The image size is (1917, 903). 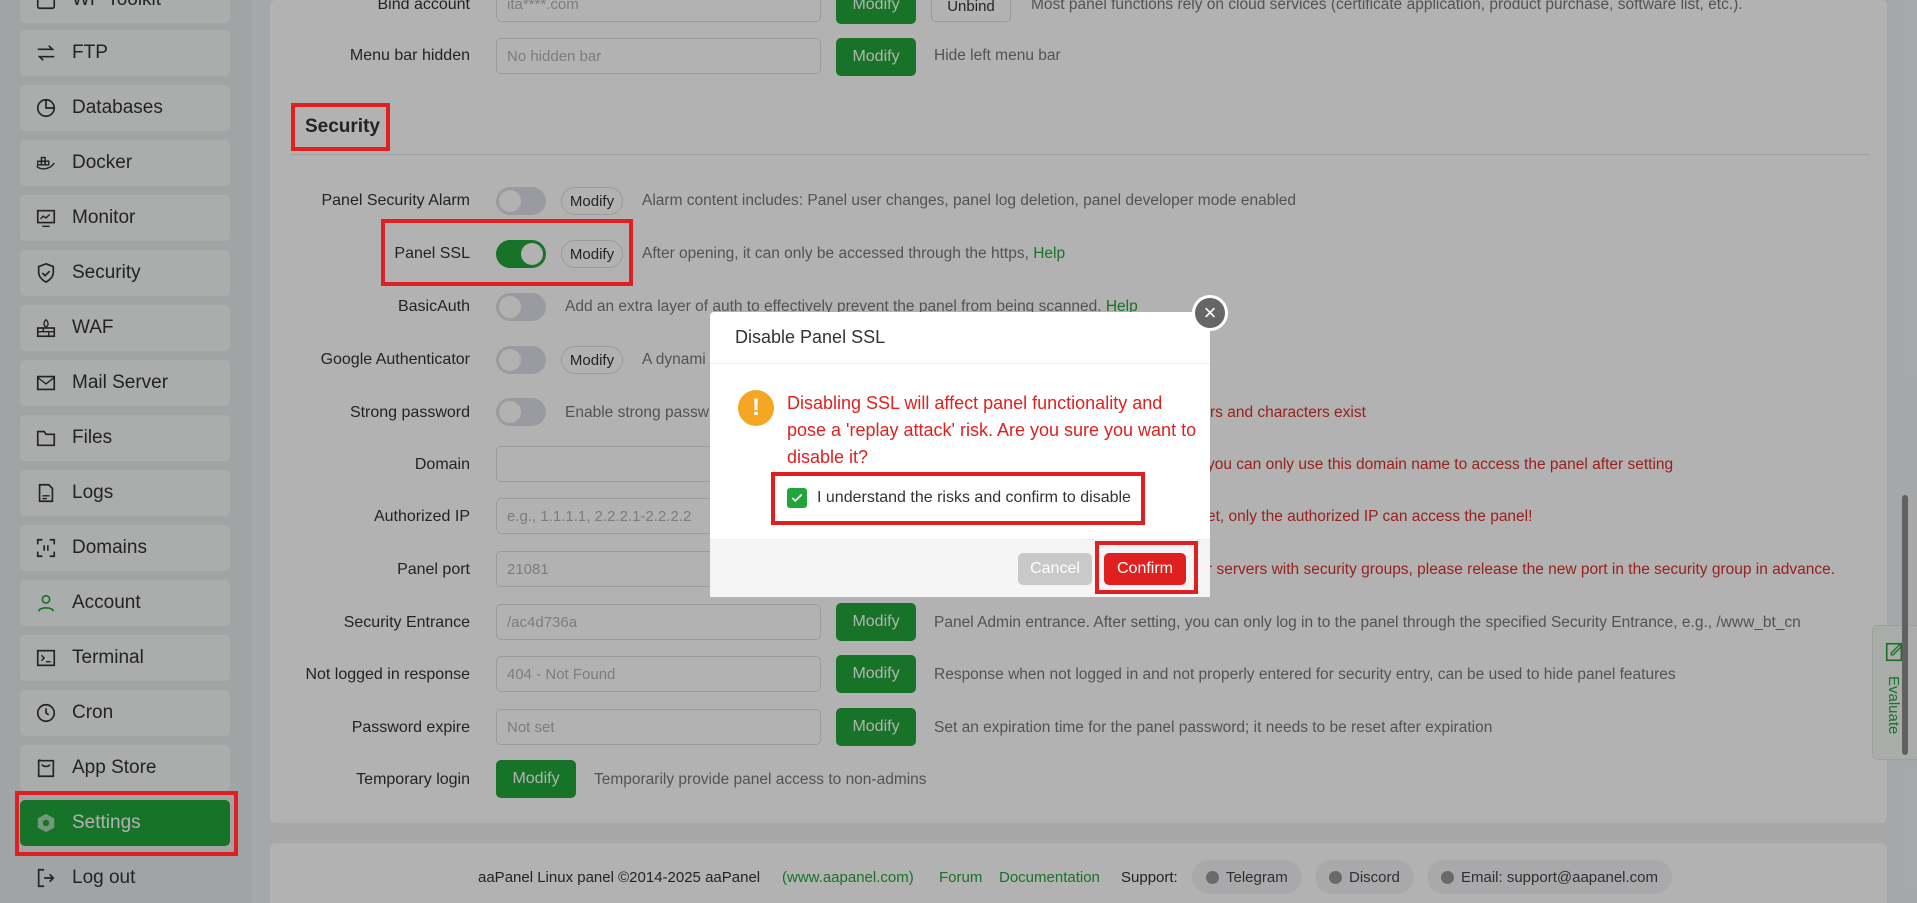 I want to click on warning-icon: !, so click(x=756, y=408).